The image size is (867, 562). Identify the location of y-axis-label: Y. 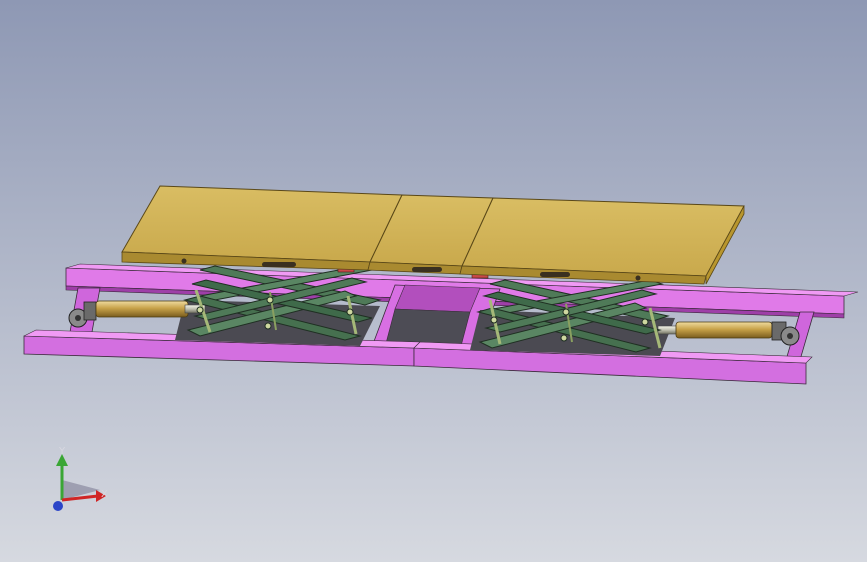
(62, 451).